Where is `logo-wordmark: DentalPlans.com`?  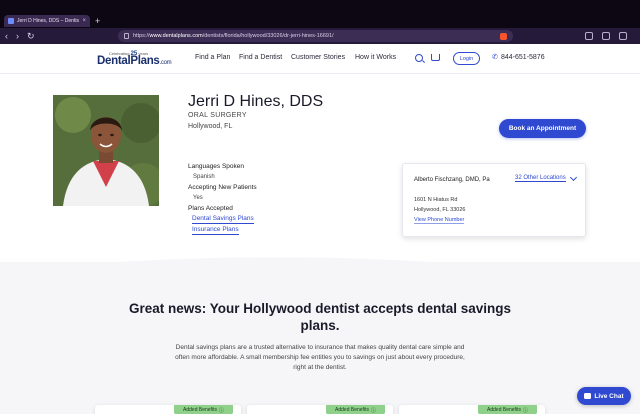 logo-wordmark: DentalPlans.com is located at coordinates (134, 61).